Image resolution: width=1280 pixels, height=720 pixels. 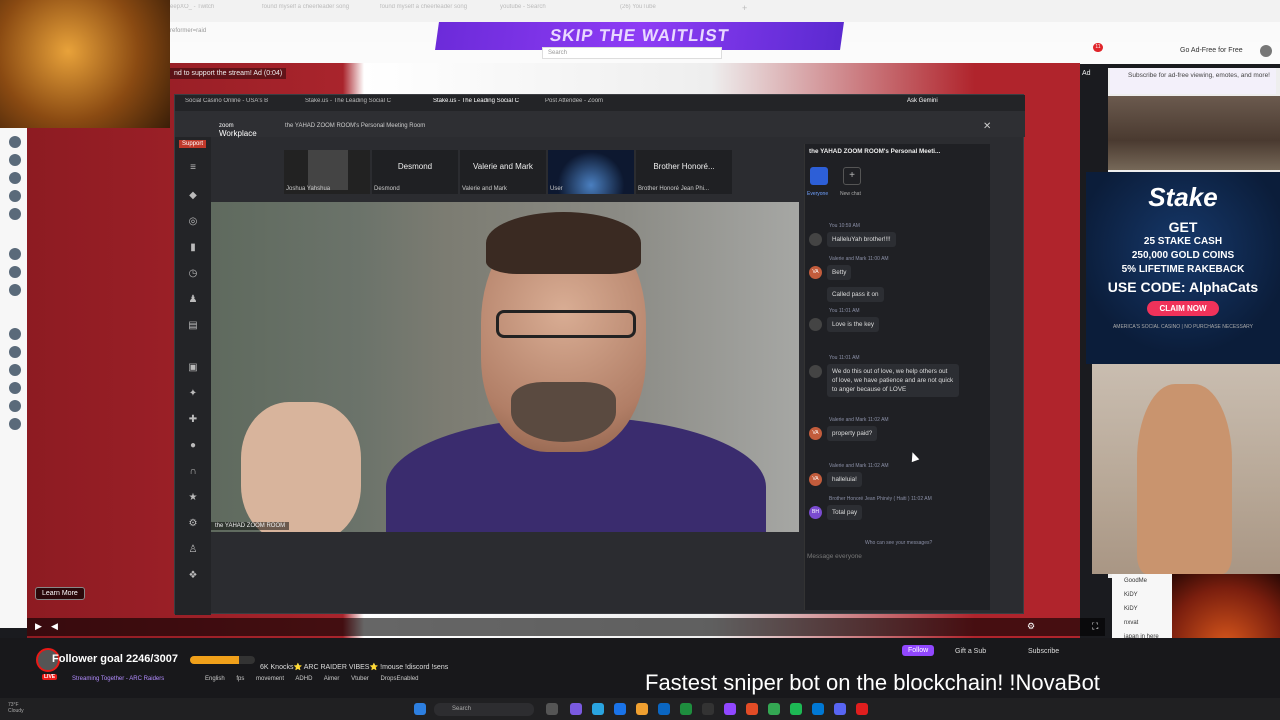 I want to click on who-can-see-link: Who can see your messages?, so click(x=898, y=543).